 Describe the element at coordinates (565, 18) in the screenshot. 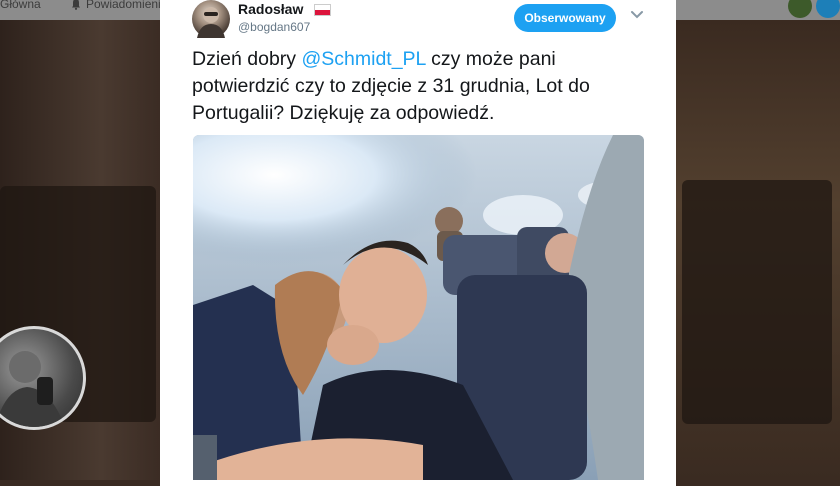

I see `following-button: Obserwowany` at that location.